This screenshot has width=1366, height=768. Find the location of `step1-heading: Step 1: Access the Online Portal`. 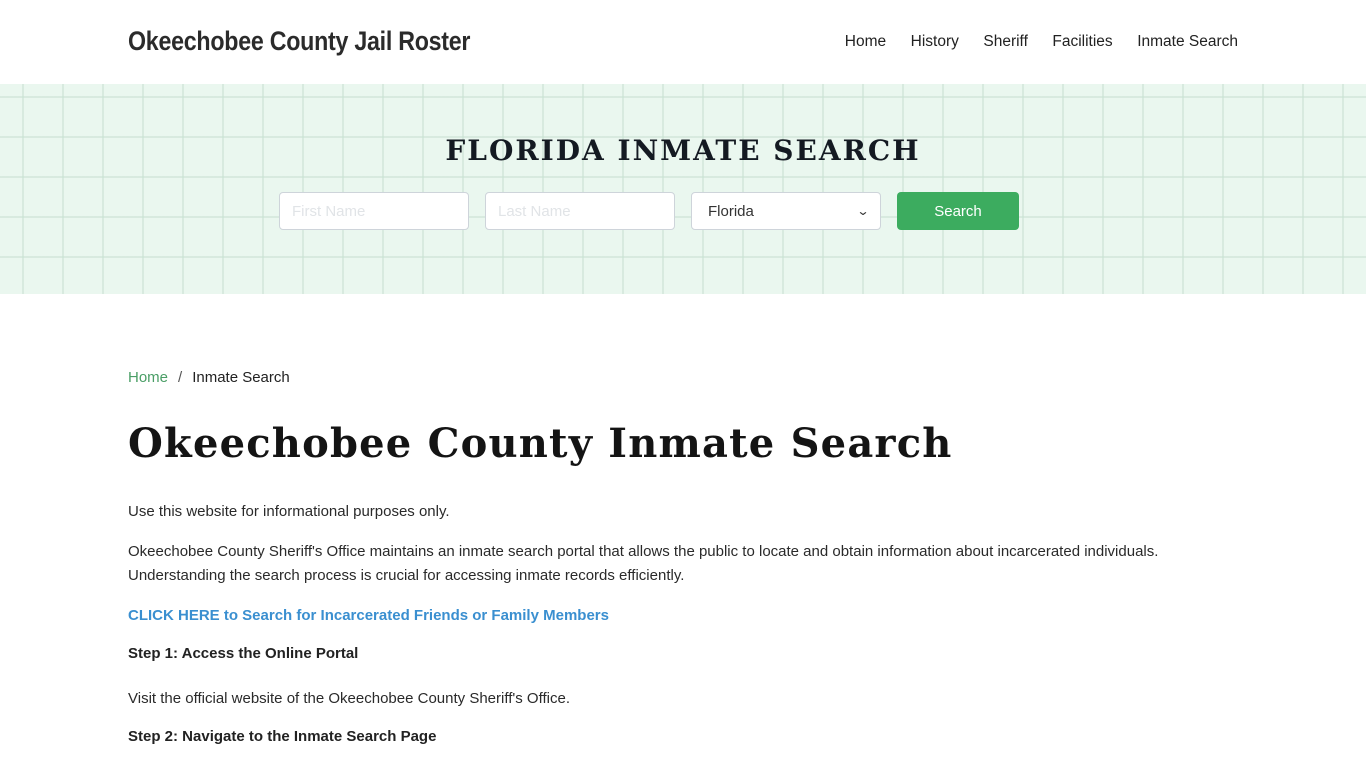

step1-heading: Step 1: Access the Online Portal is located at coordinates (243, 653).